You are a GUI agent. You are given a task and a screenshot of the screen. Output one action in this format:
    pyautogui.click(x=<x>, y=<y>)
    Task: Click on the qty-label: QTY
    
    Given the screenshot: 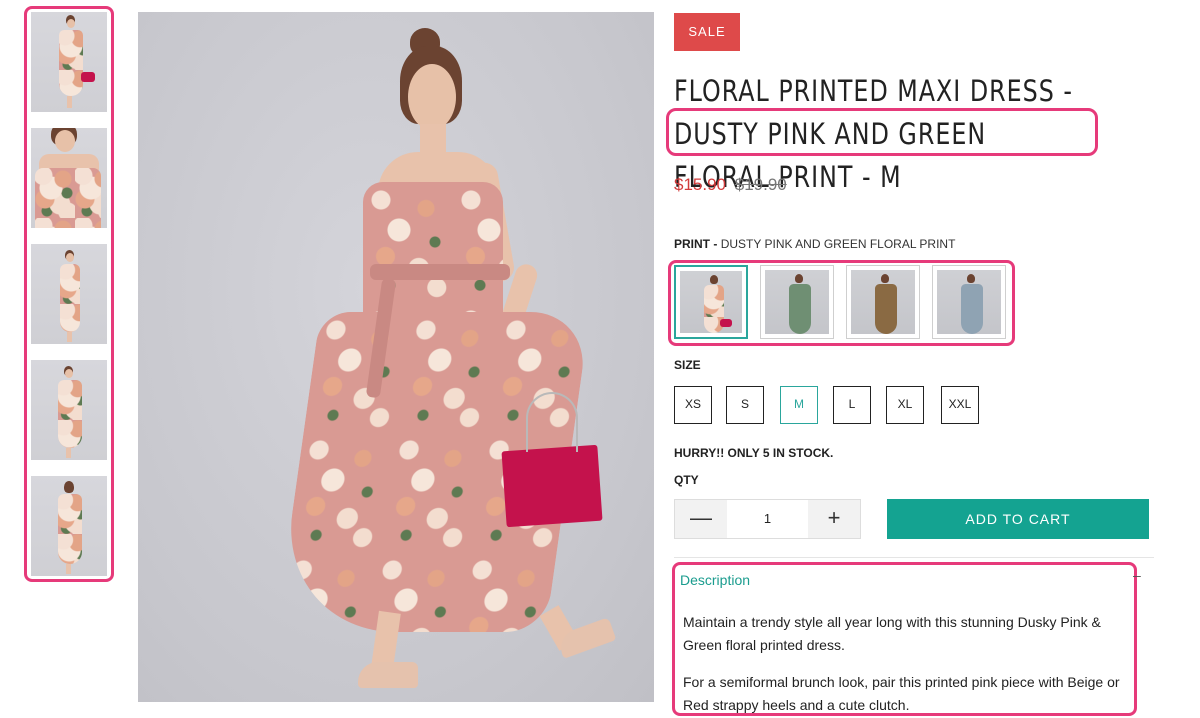 What is the action you would take?
    pyautogui.click(x=686, y=480)
    